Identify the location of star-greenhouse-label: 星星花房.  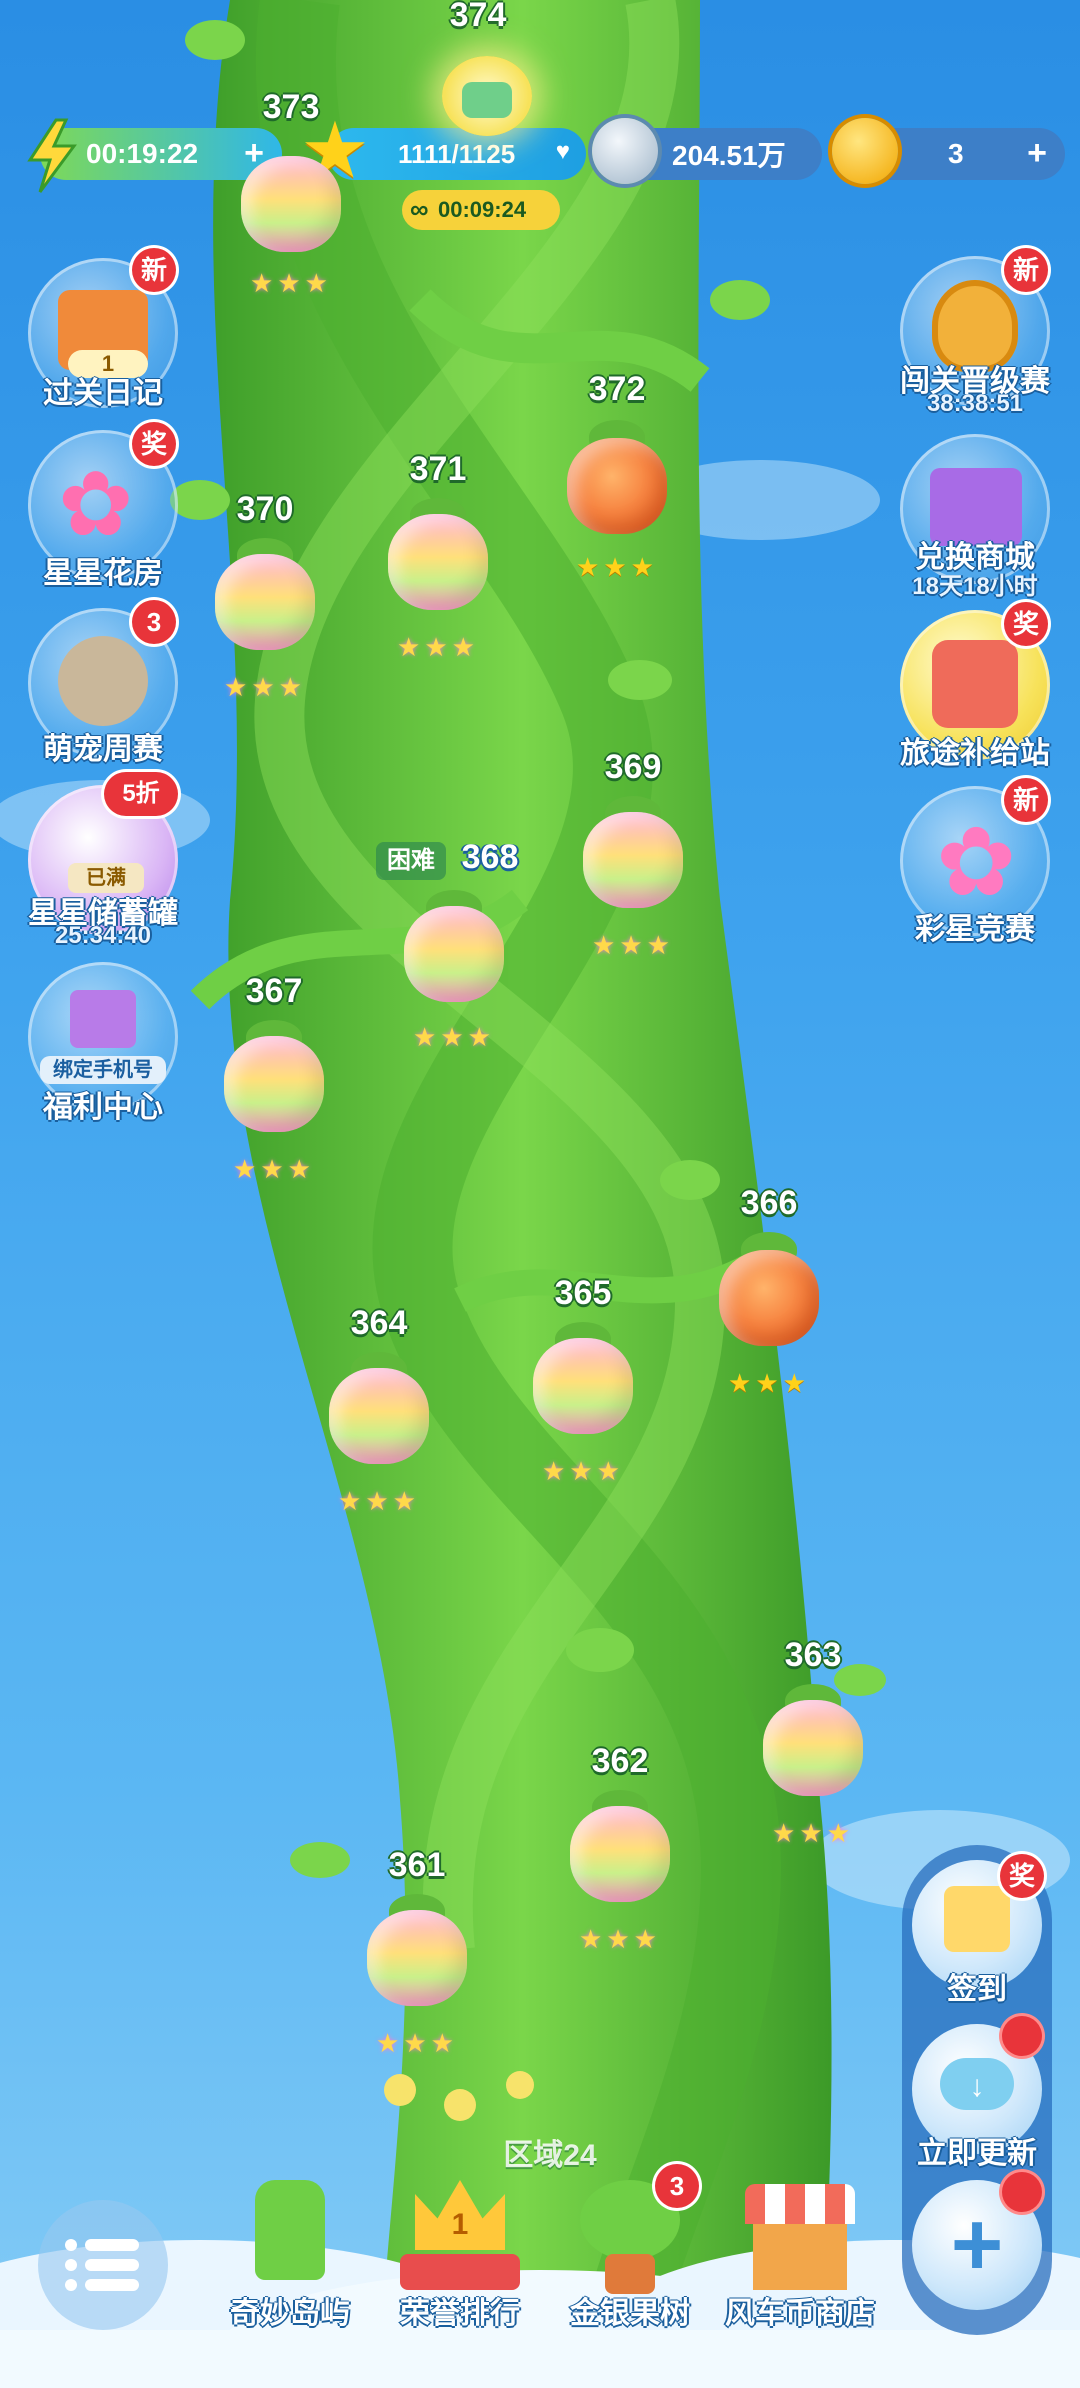
(103, 573).